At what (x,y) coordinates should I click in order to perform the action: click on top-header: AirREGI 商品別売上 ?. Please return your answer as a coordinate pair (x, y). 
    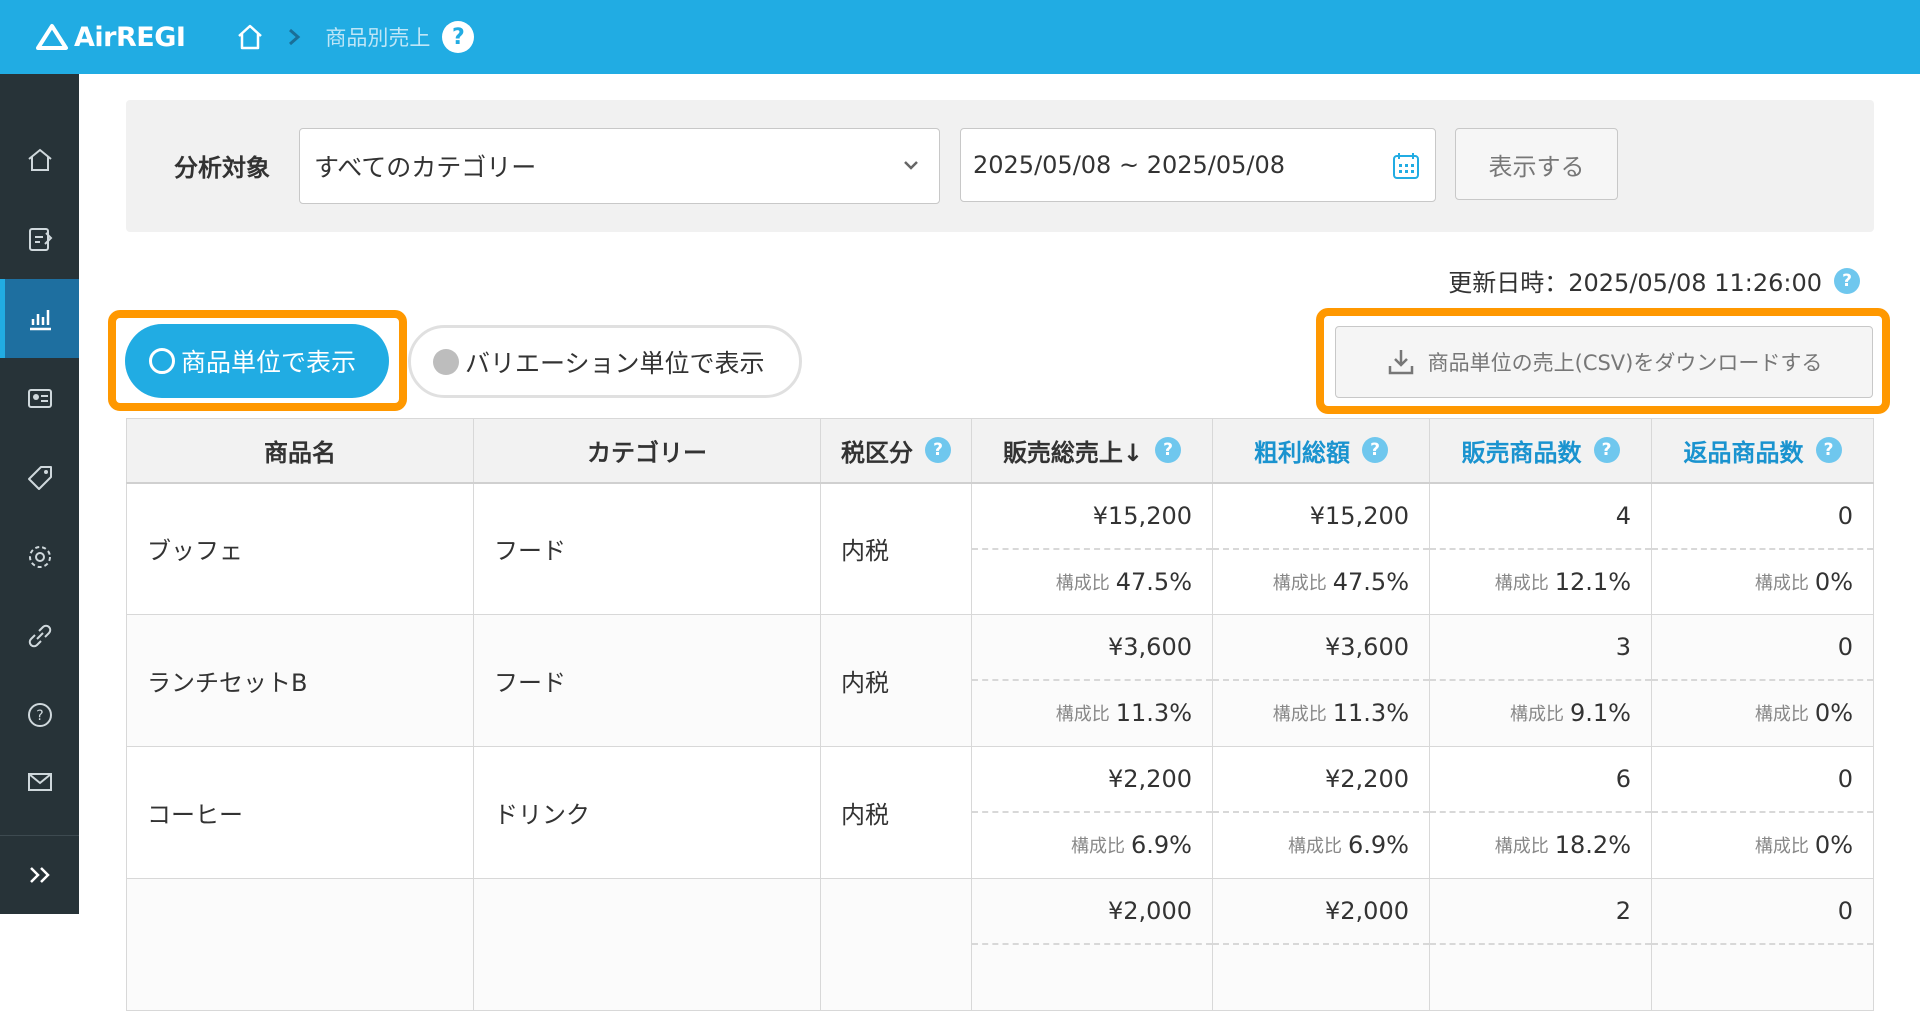
    Looking at the image, I should click on (960, 37).